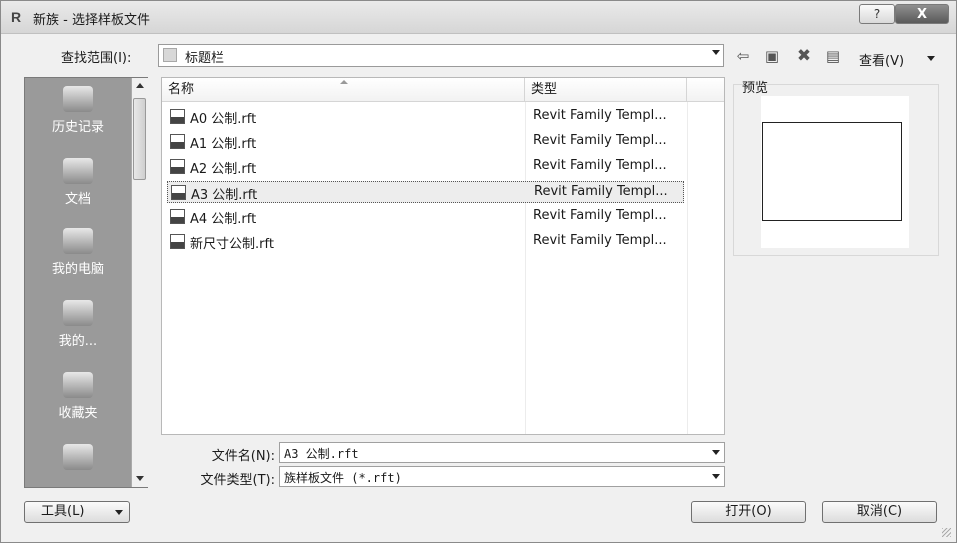 This screenshot has width=959, height=545. I want to click on favorites-icon, so click(78, 385).